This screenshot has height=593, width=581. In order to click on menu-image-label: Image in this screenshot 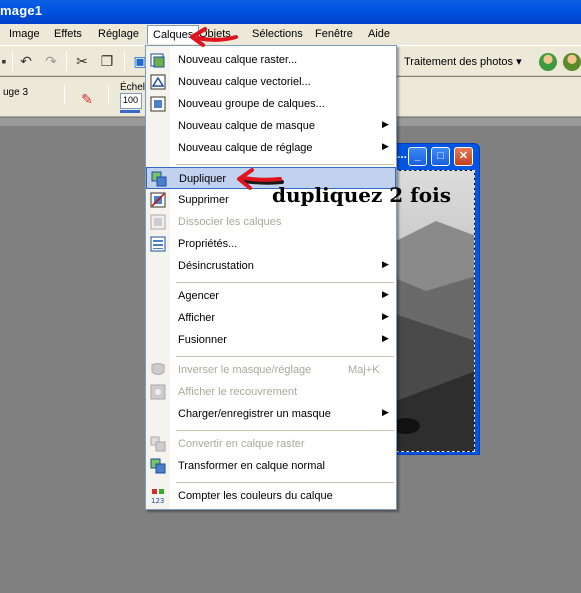, I will do `click(24, 34)`.